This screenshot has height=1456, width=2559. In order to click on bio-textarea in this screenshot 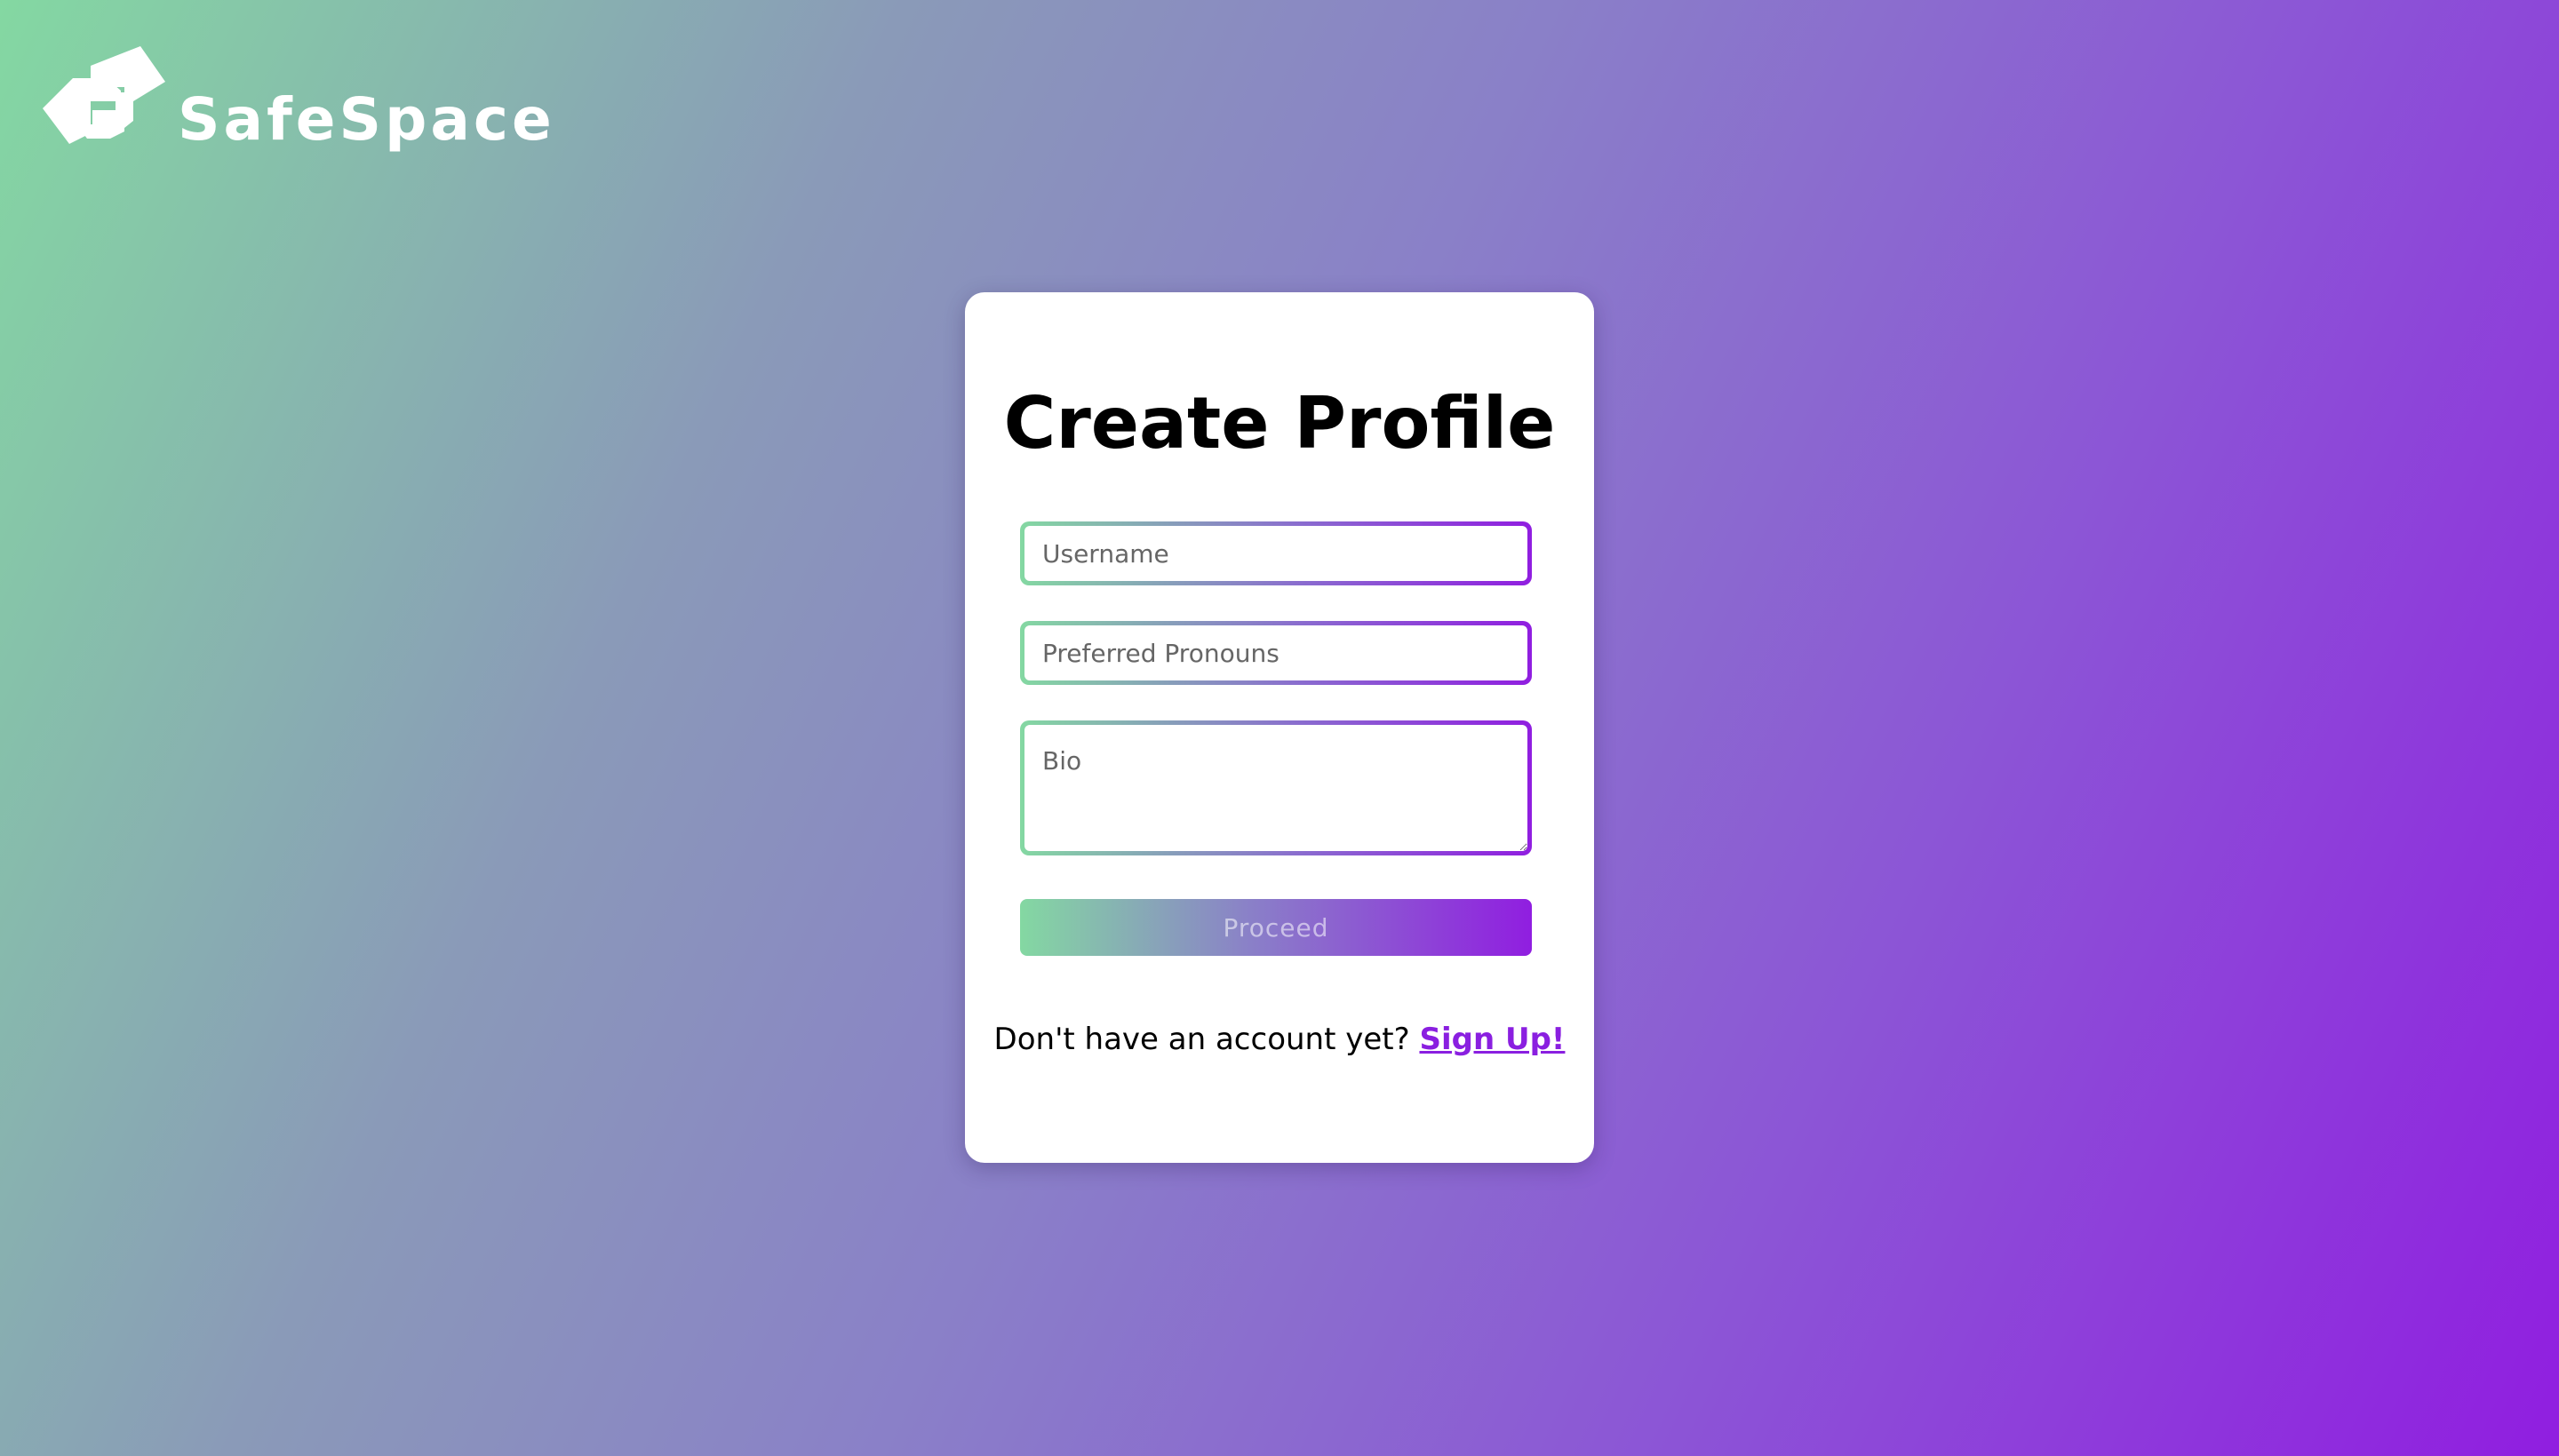, I will do `click(1275, 788)`.